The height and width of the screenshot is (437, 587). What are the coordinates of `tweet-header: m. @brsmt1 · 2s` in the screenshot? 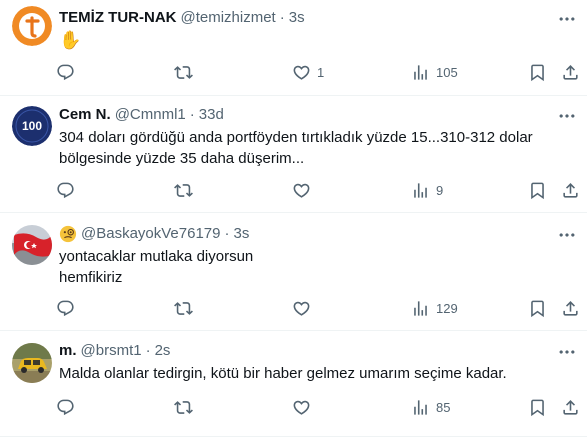 It's located at (114, 351).